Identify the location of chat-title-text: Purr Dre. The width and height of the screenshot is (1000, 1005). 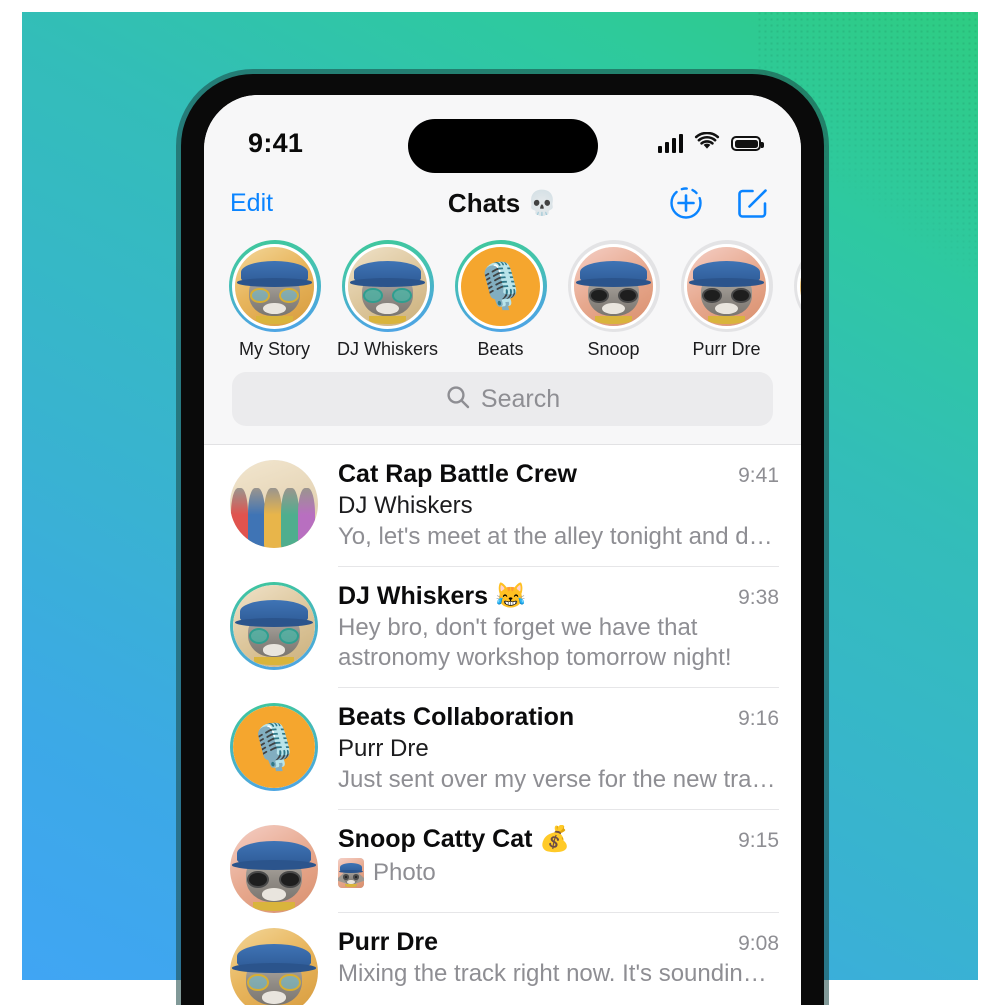
(388, 942).